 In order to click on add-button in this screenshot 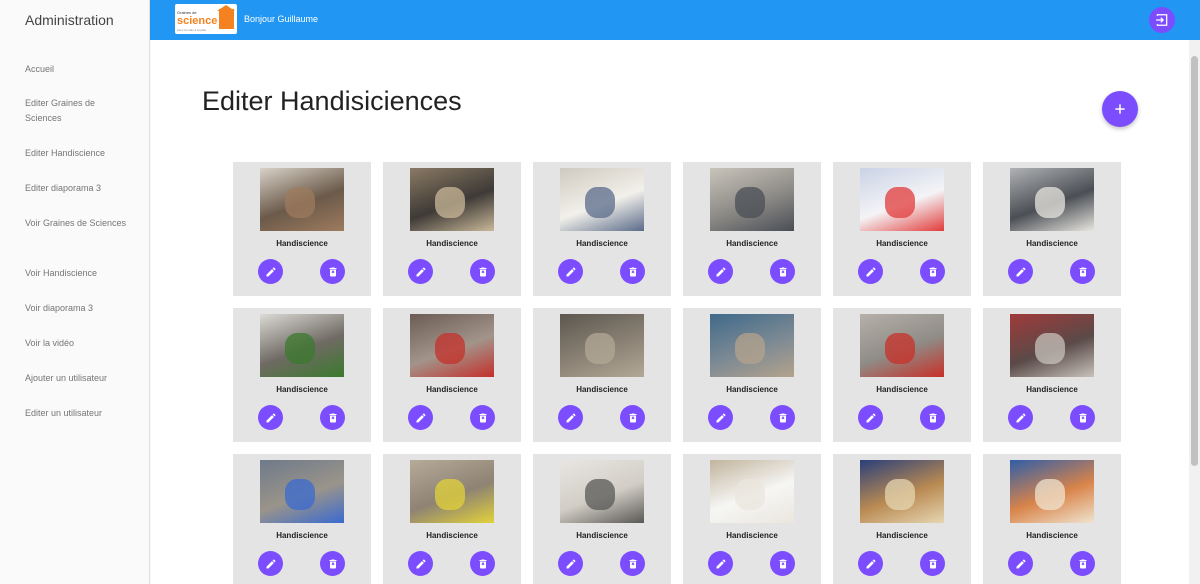, I will do `click(1120, 109)`.